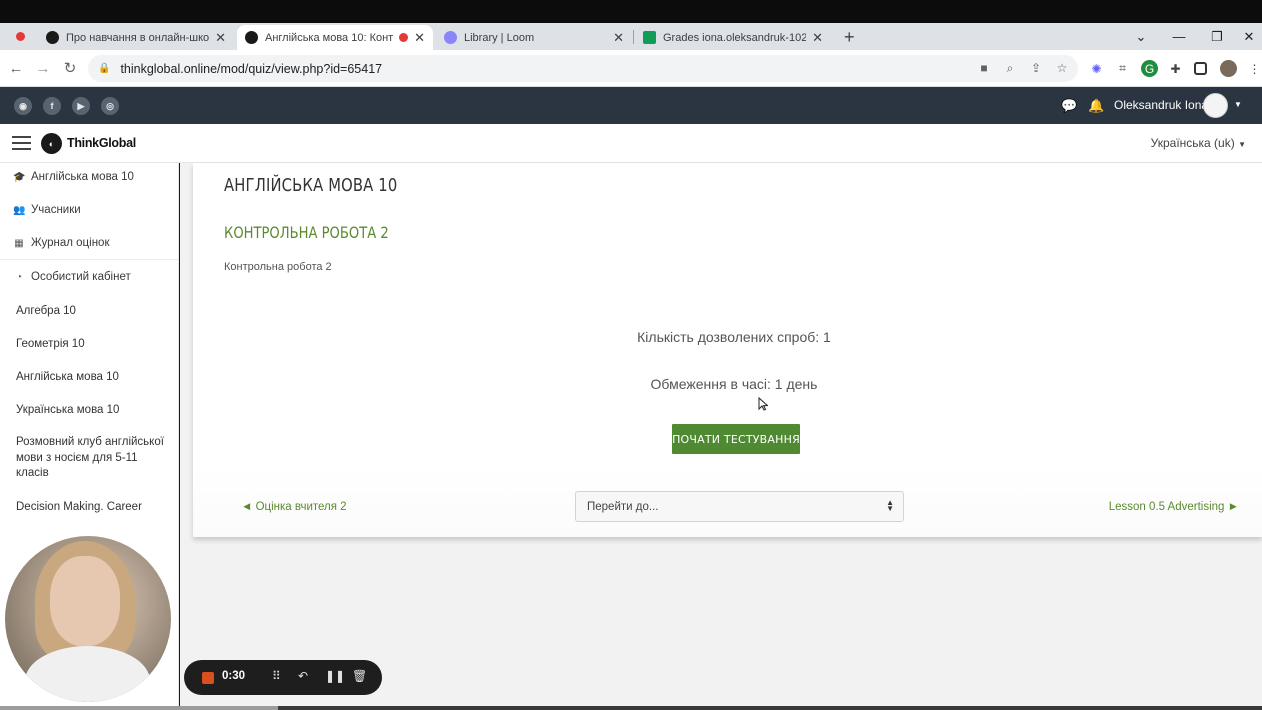  What do you see at coordinates (1249, 36) in the screenshot?
I see `close-window-icon: ✕` at bounding box center [1249, 36].